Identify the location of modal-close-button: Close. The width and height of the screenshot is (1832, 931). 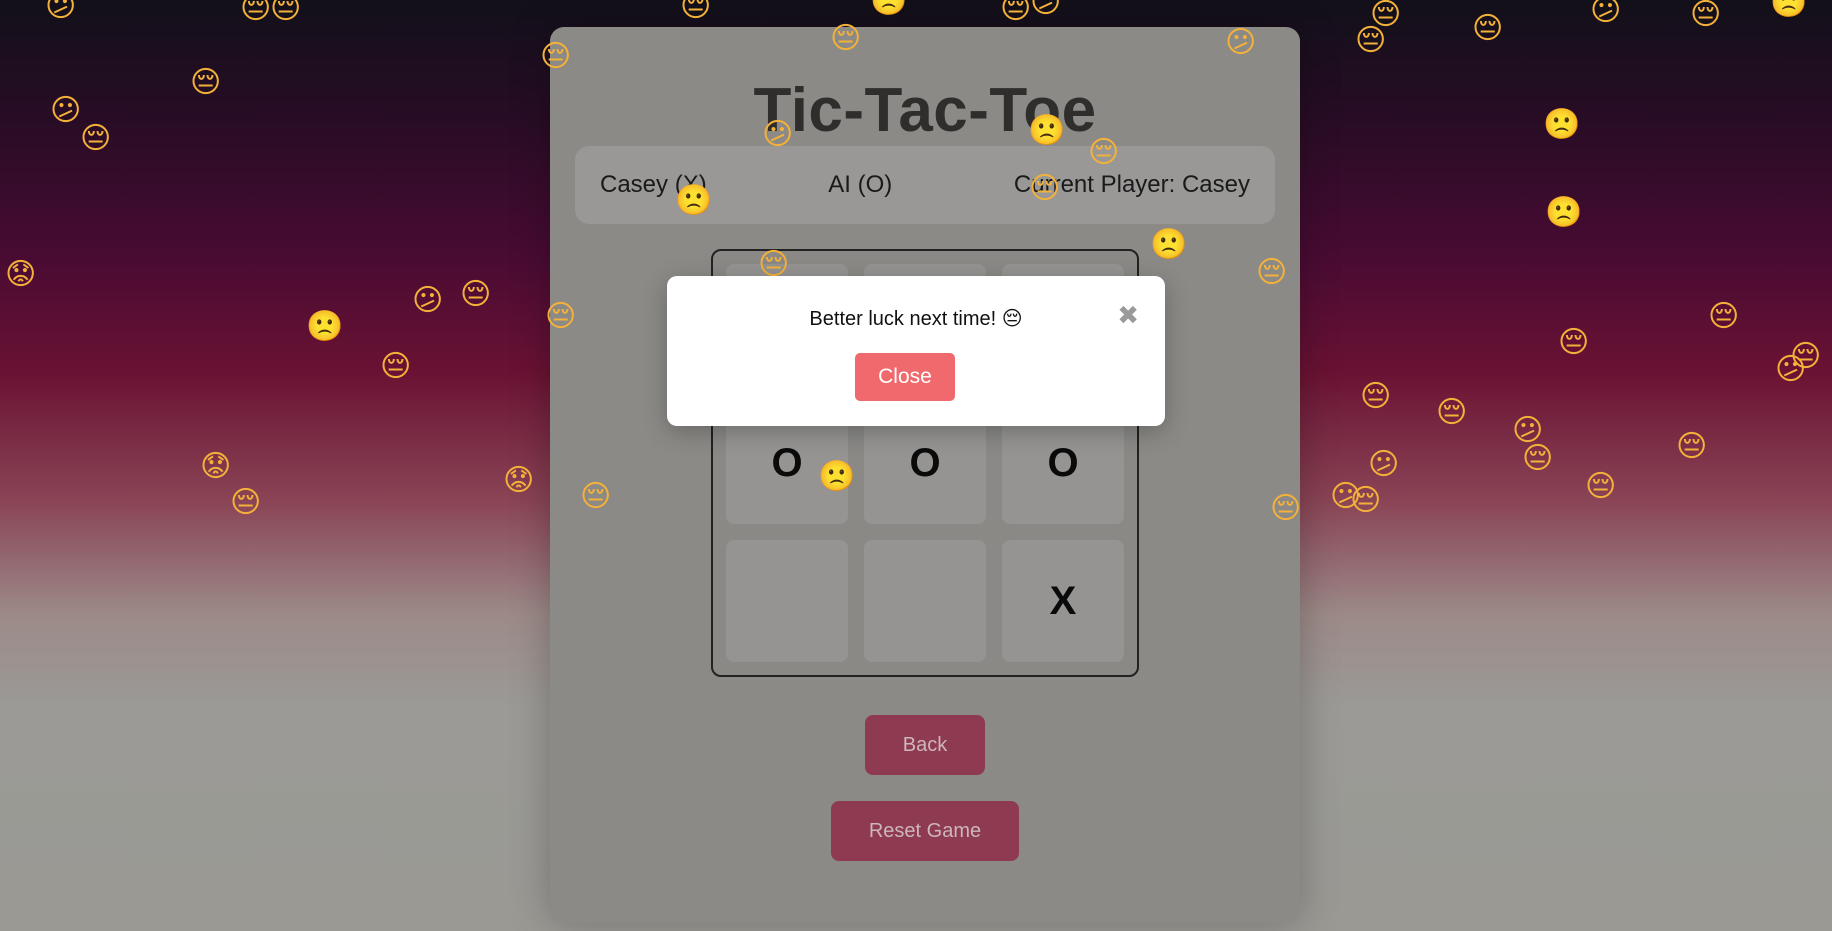
(905, 377).